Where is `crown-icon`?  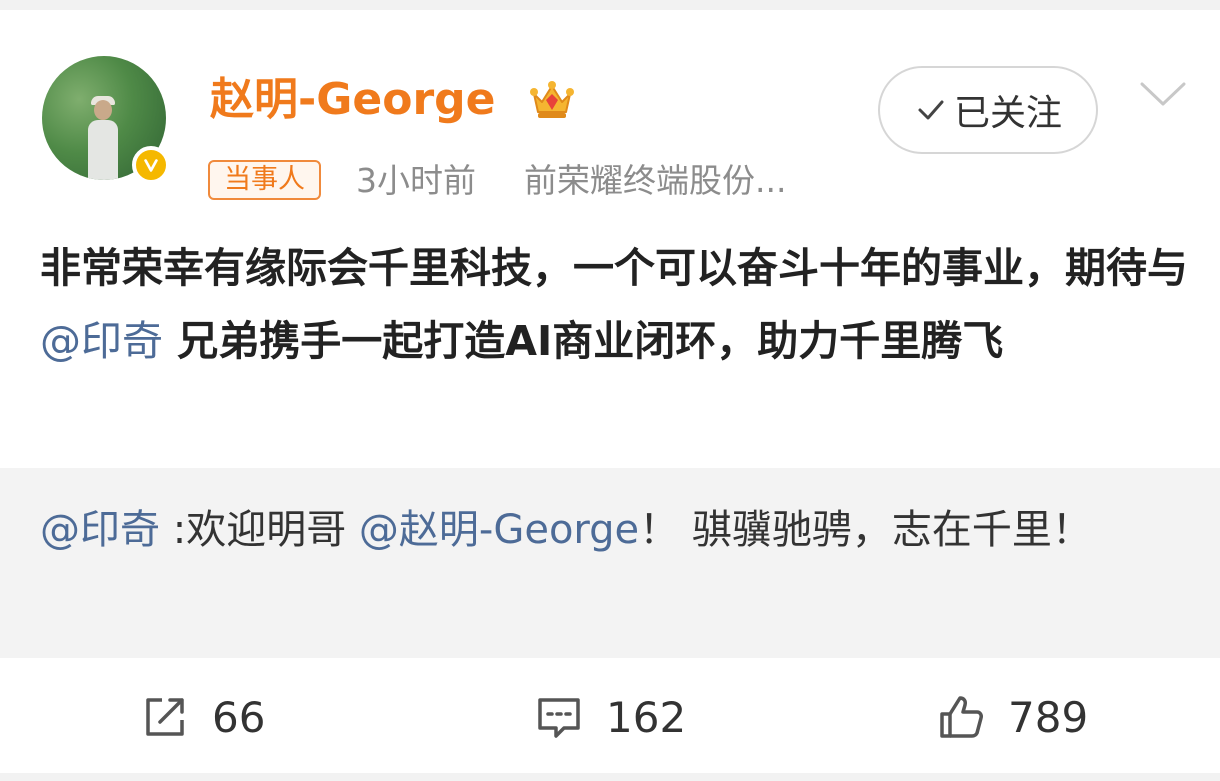 crown-icon is located at coordinates (552, 99).